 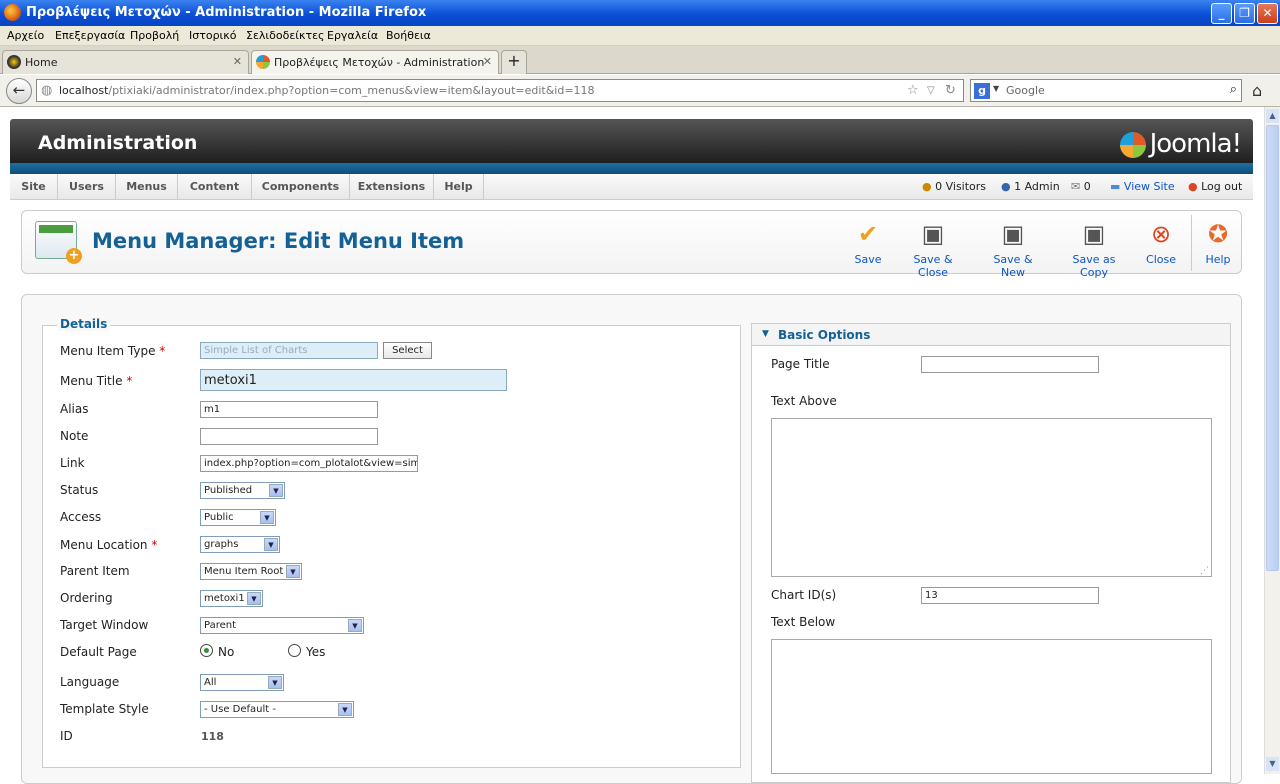 What do you see at coordinates (1233, 89) in the screenshot?
I see `search-magnifier-icon: ⌕` at bounding box center [1233, 89].